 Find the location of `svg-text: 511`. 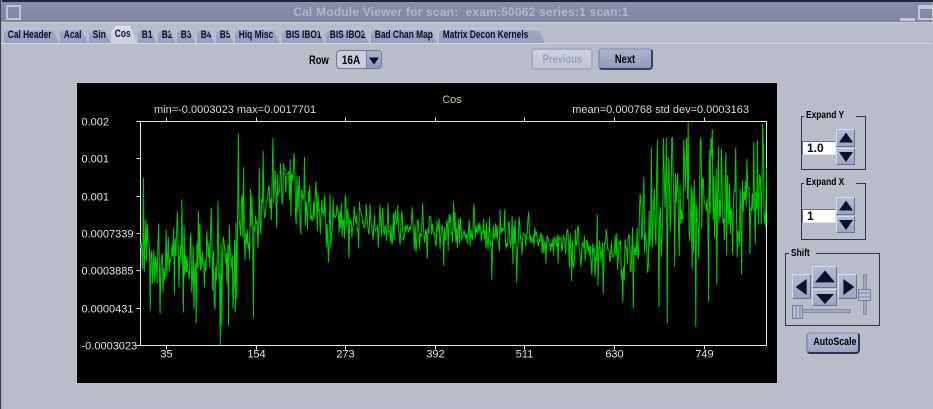

svg-text: 511 is located at coordinates (525, 355).